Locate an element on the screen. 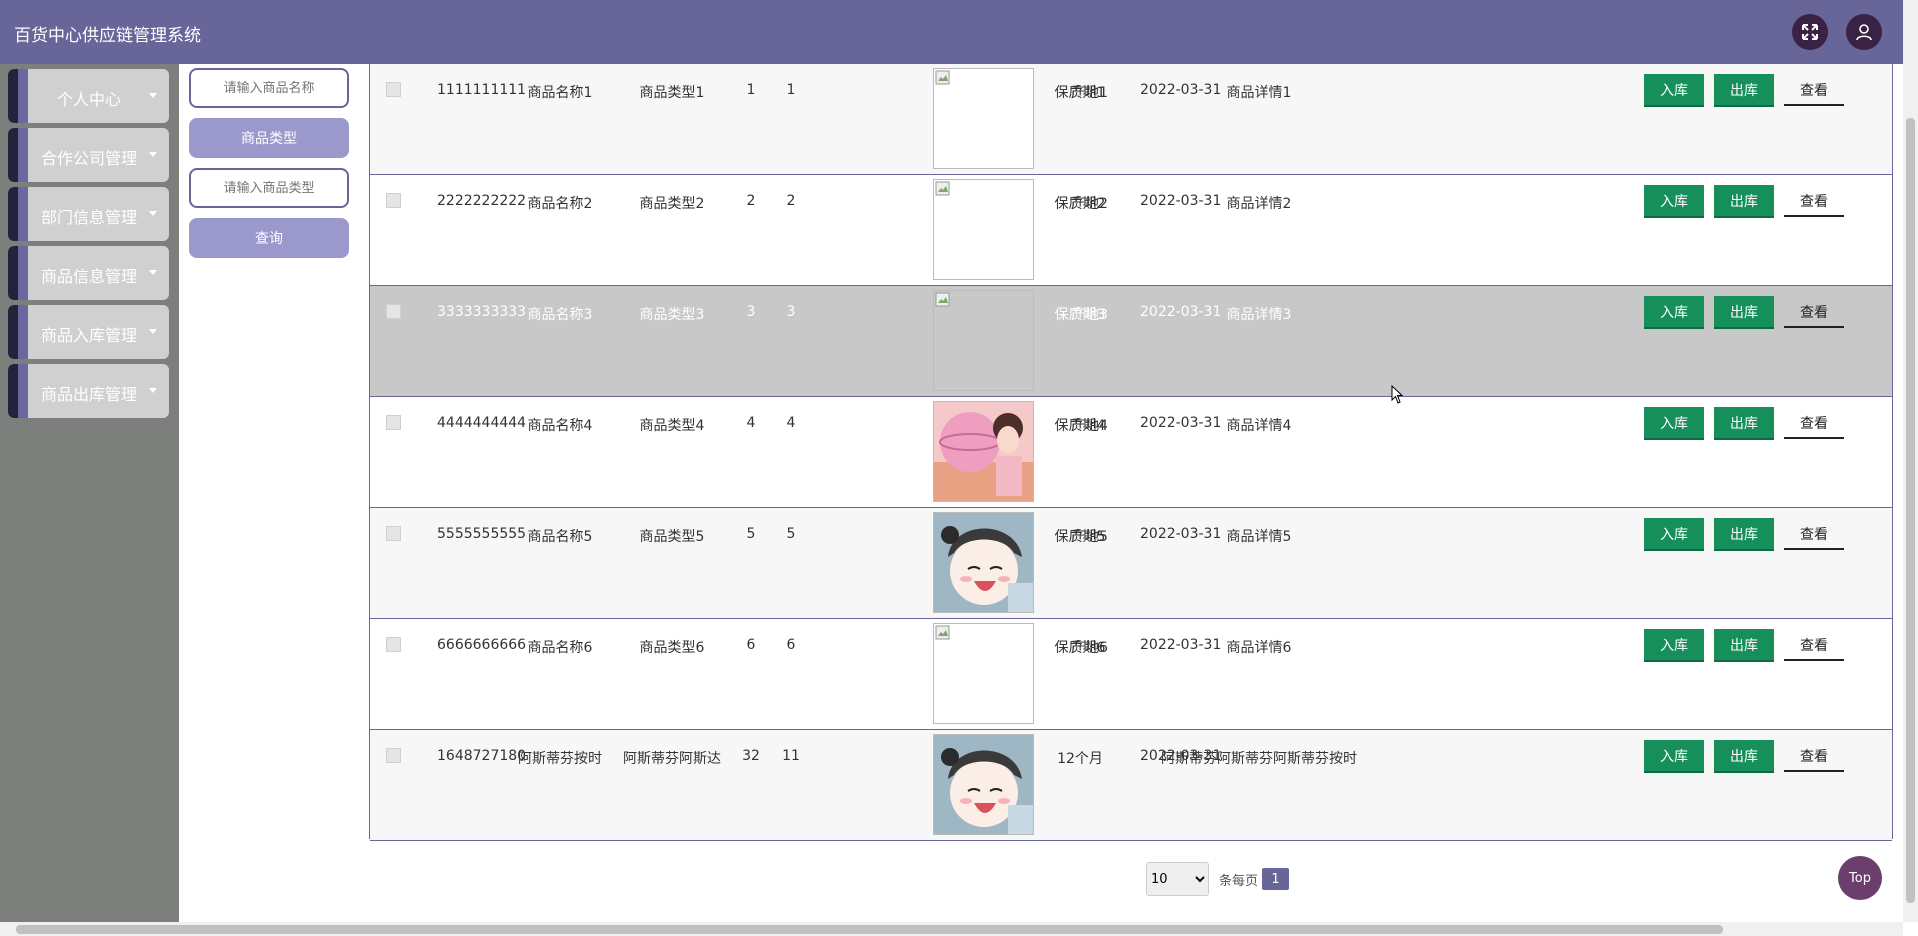  product-detail: 商品详情3 is located at coordinates (1259, 315).